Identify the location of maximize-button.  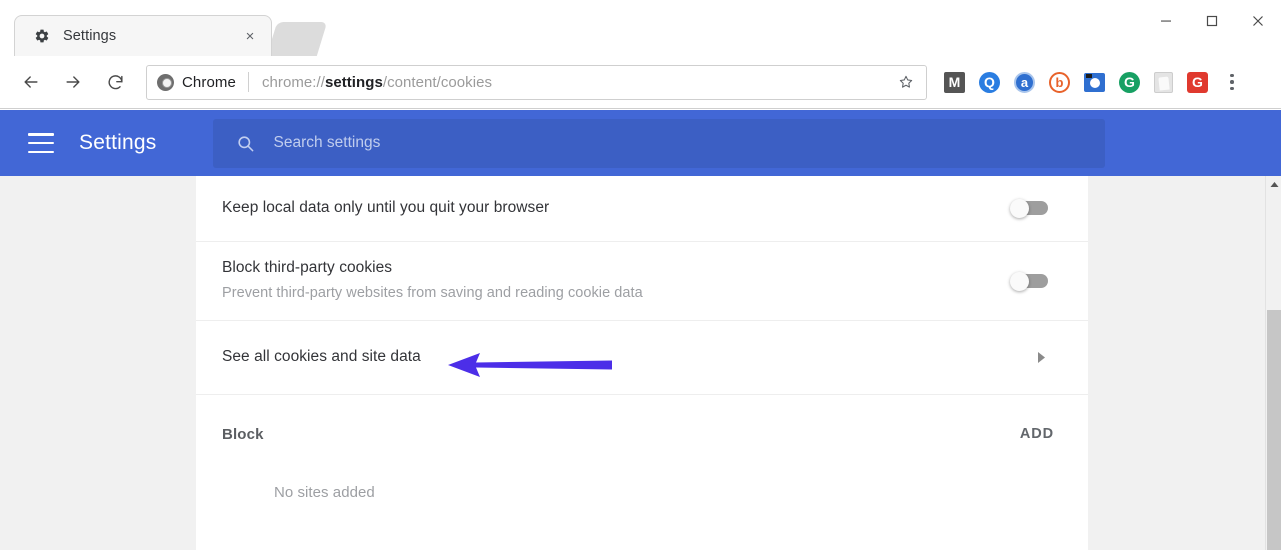
(1212, 21).